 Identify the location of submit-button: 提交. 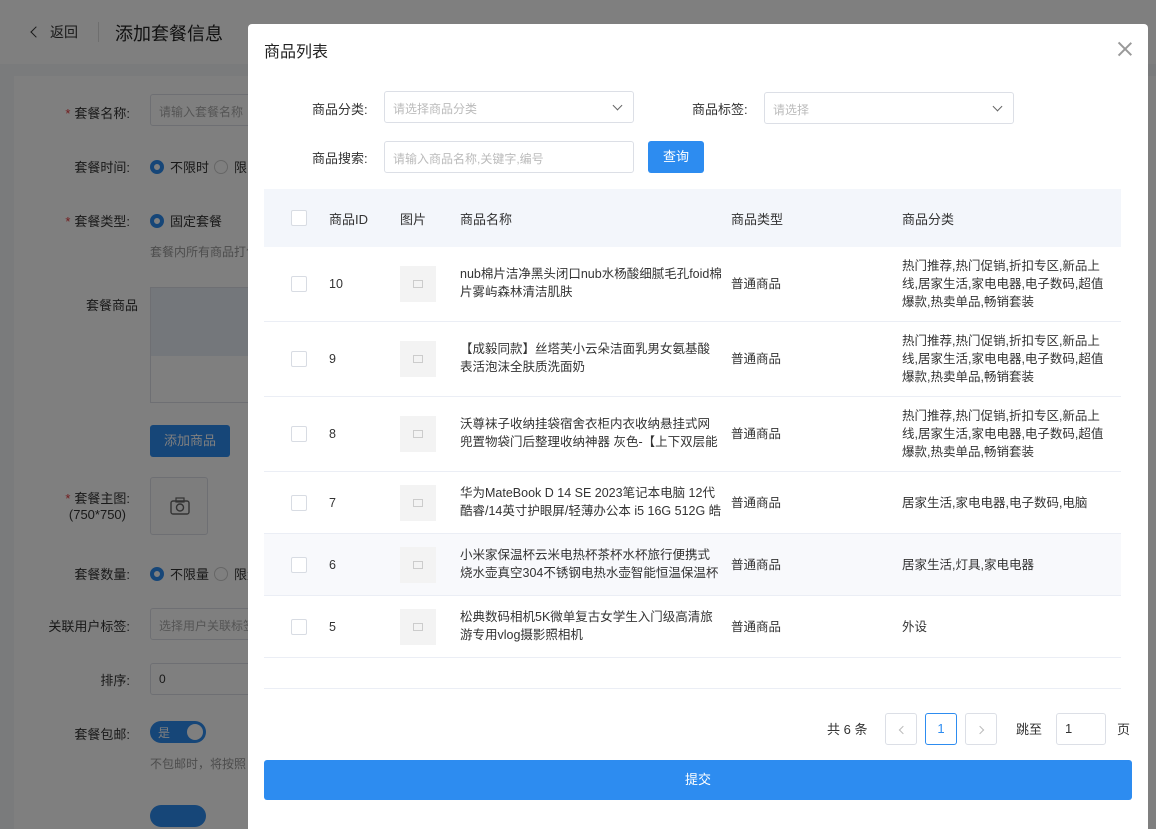
(698, 780).